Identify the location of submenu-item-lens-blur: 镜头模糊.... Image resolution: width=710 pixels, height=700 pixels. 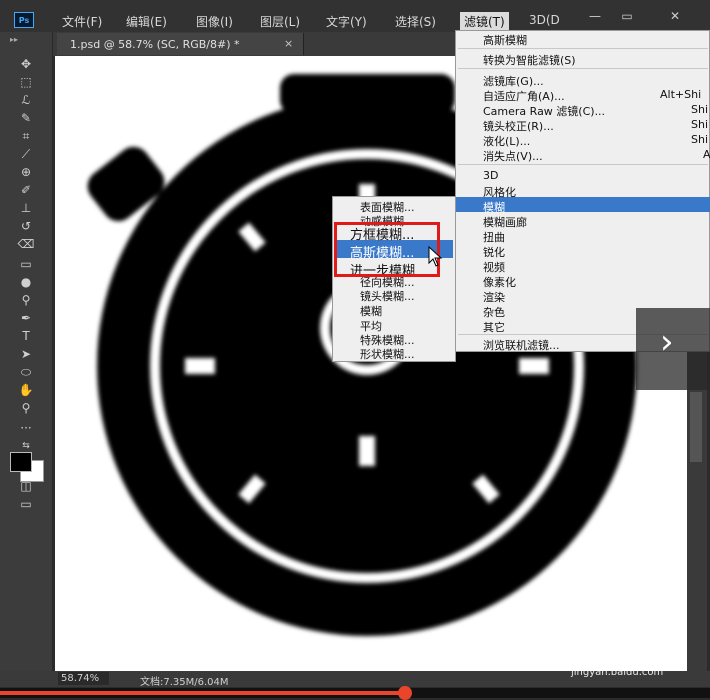
(387, 296).